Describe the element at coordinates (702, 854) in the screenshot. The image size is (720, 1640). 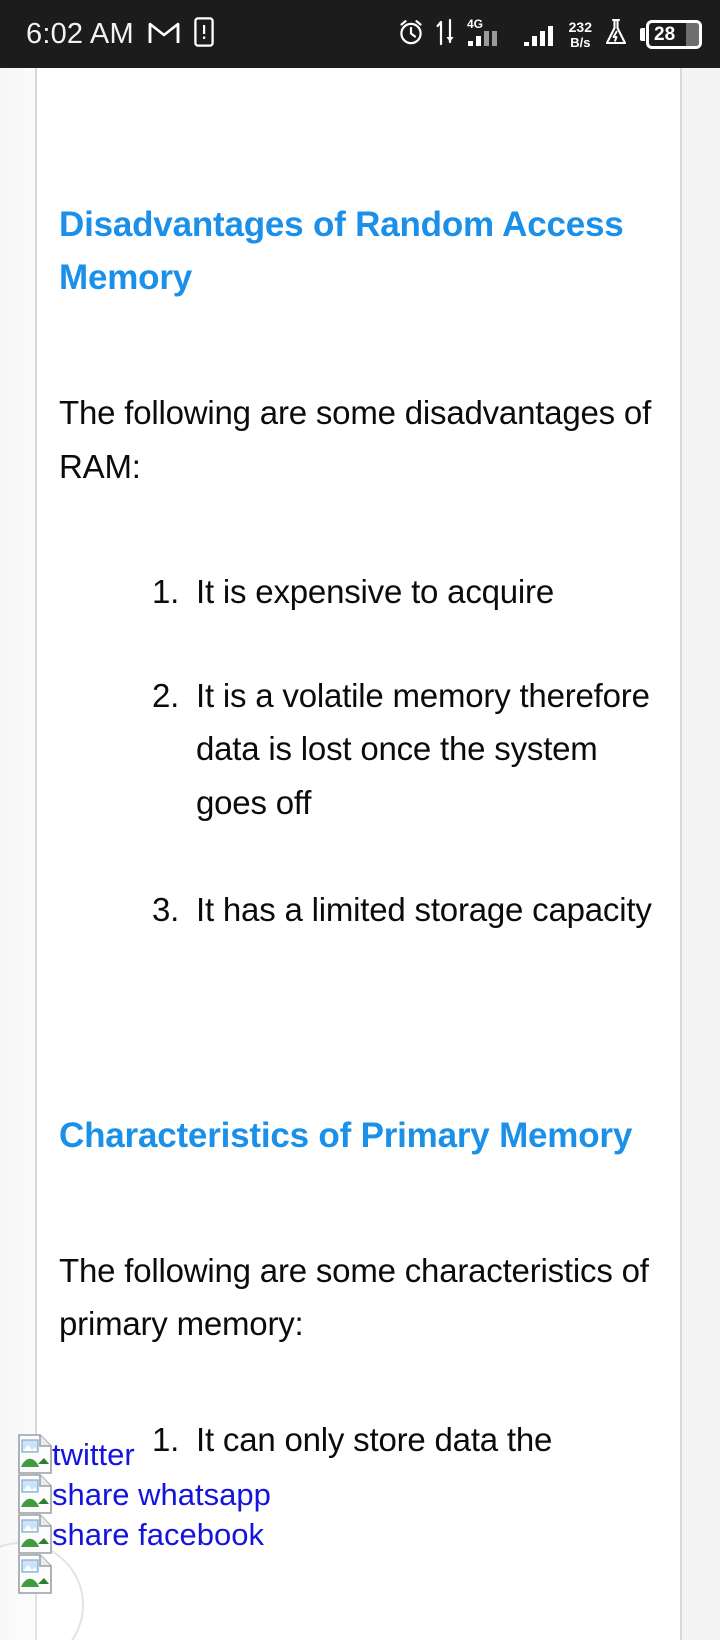
I see `page-gutter-right` at that location.